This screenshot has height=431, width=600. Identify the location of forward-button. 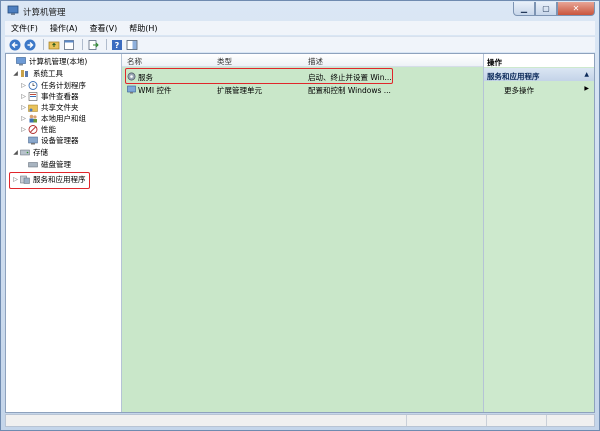
(30, 45).